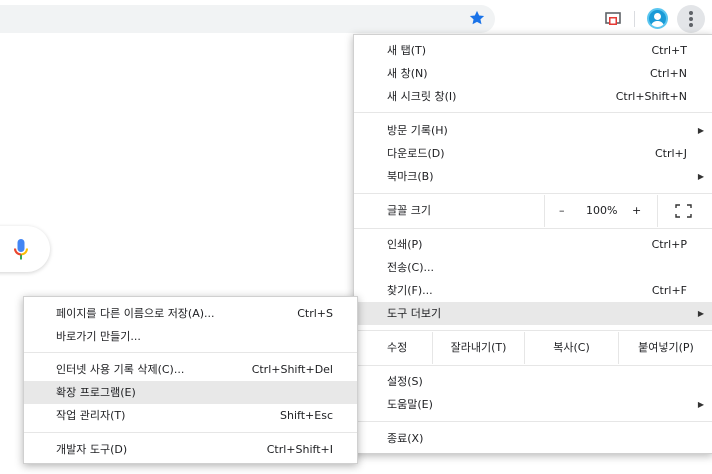 The image size is (712, 474). Describe the element at coordinates (602, 210) in the screenshot. I see `zoom-level: 100%` at that location.